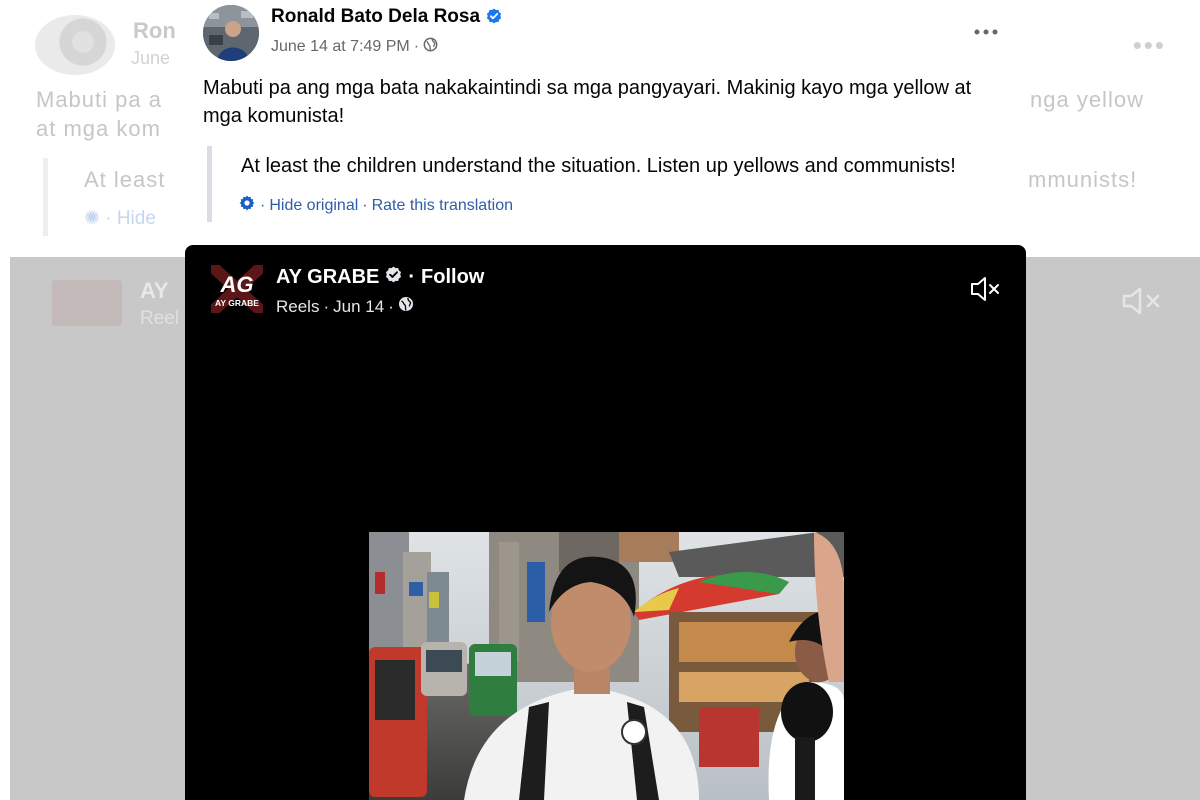 The image size is (1200, 800). I want to click on reel-date: Jun 14, so click(358, 307).